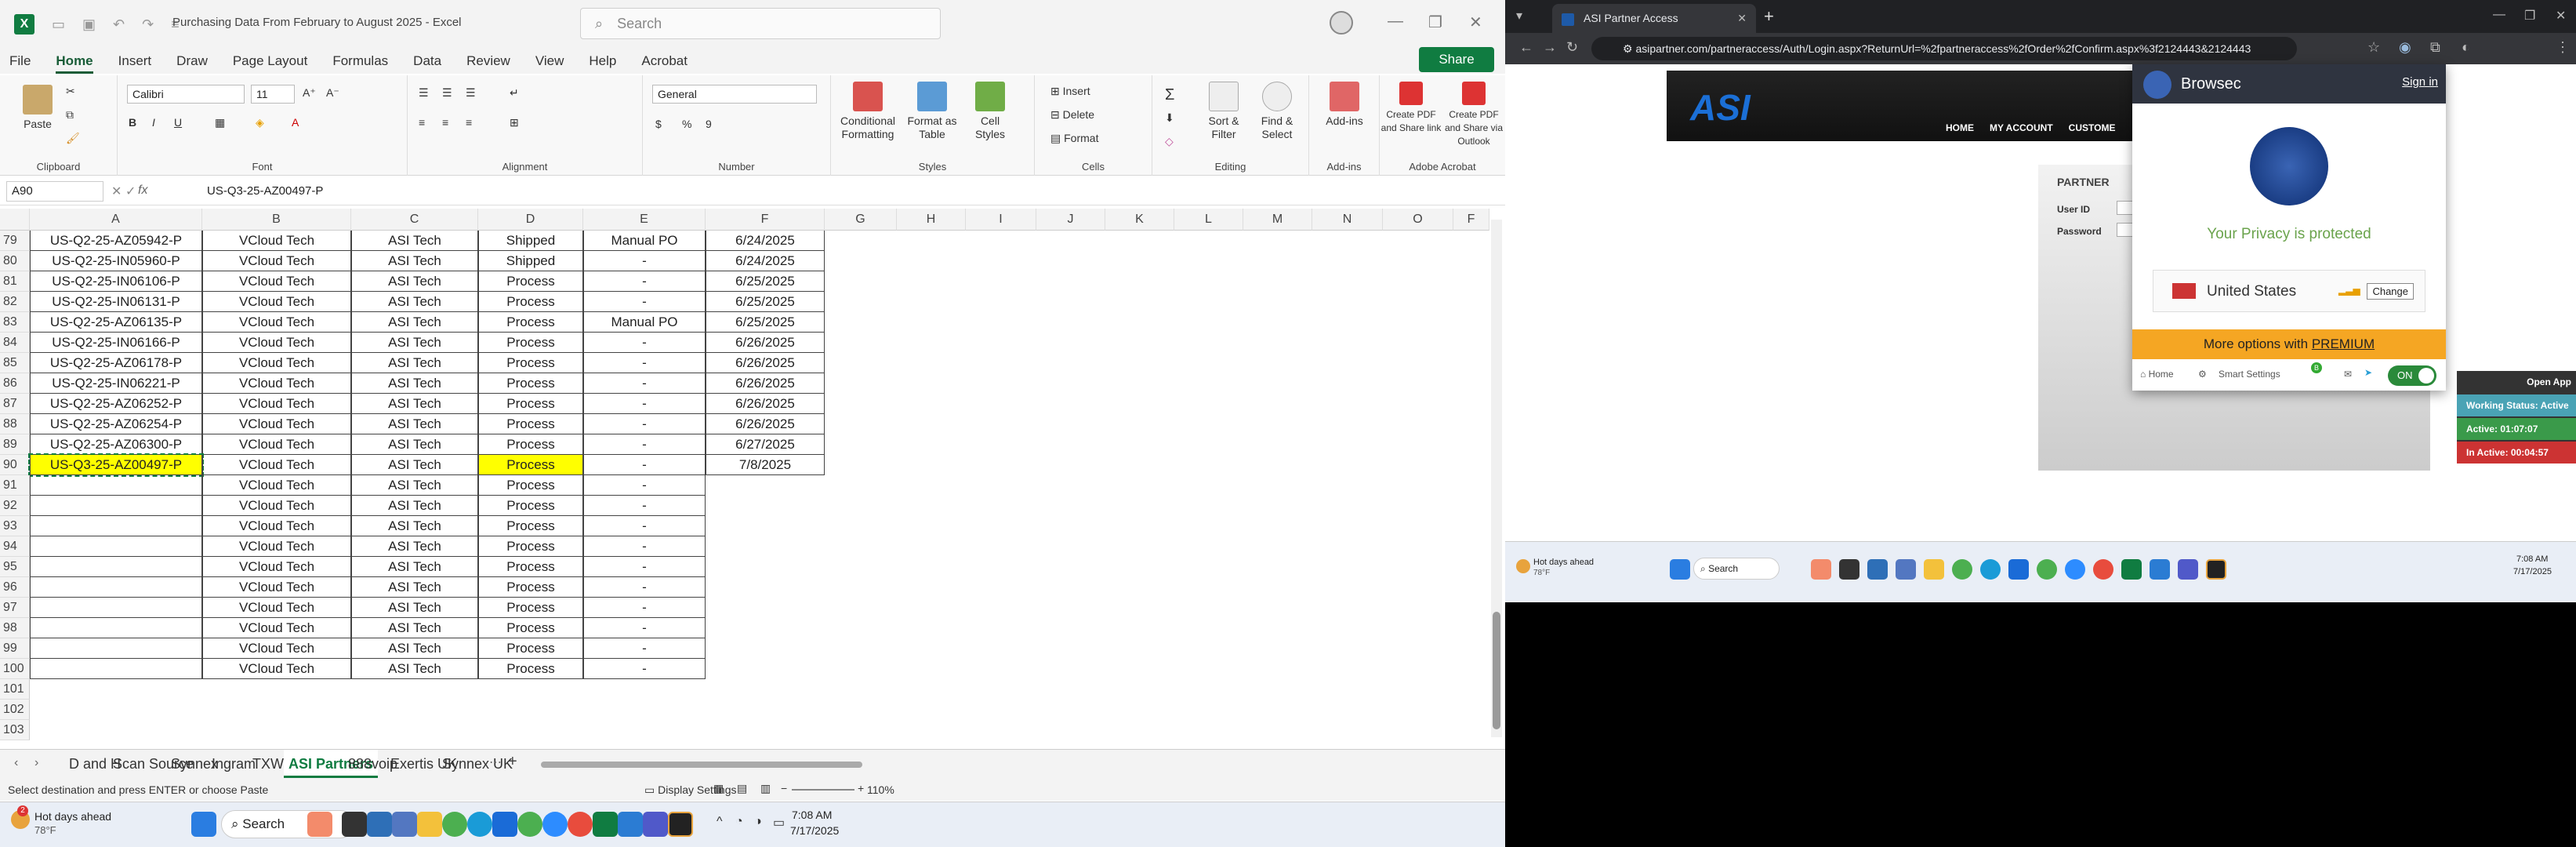 This screenshot has height=847, width=2576. I want to click on align-right-icon: ≡, so click(469, 122).